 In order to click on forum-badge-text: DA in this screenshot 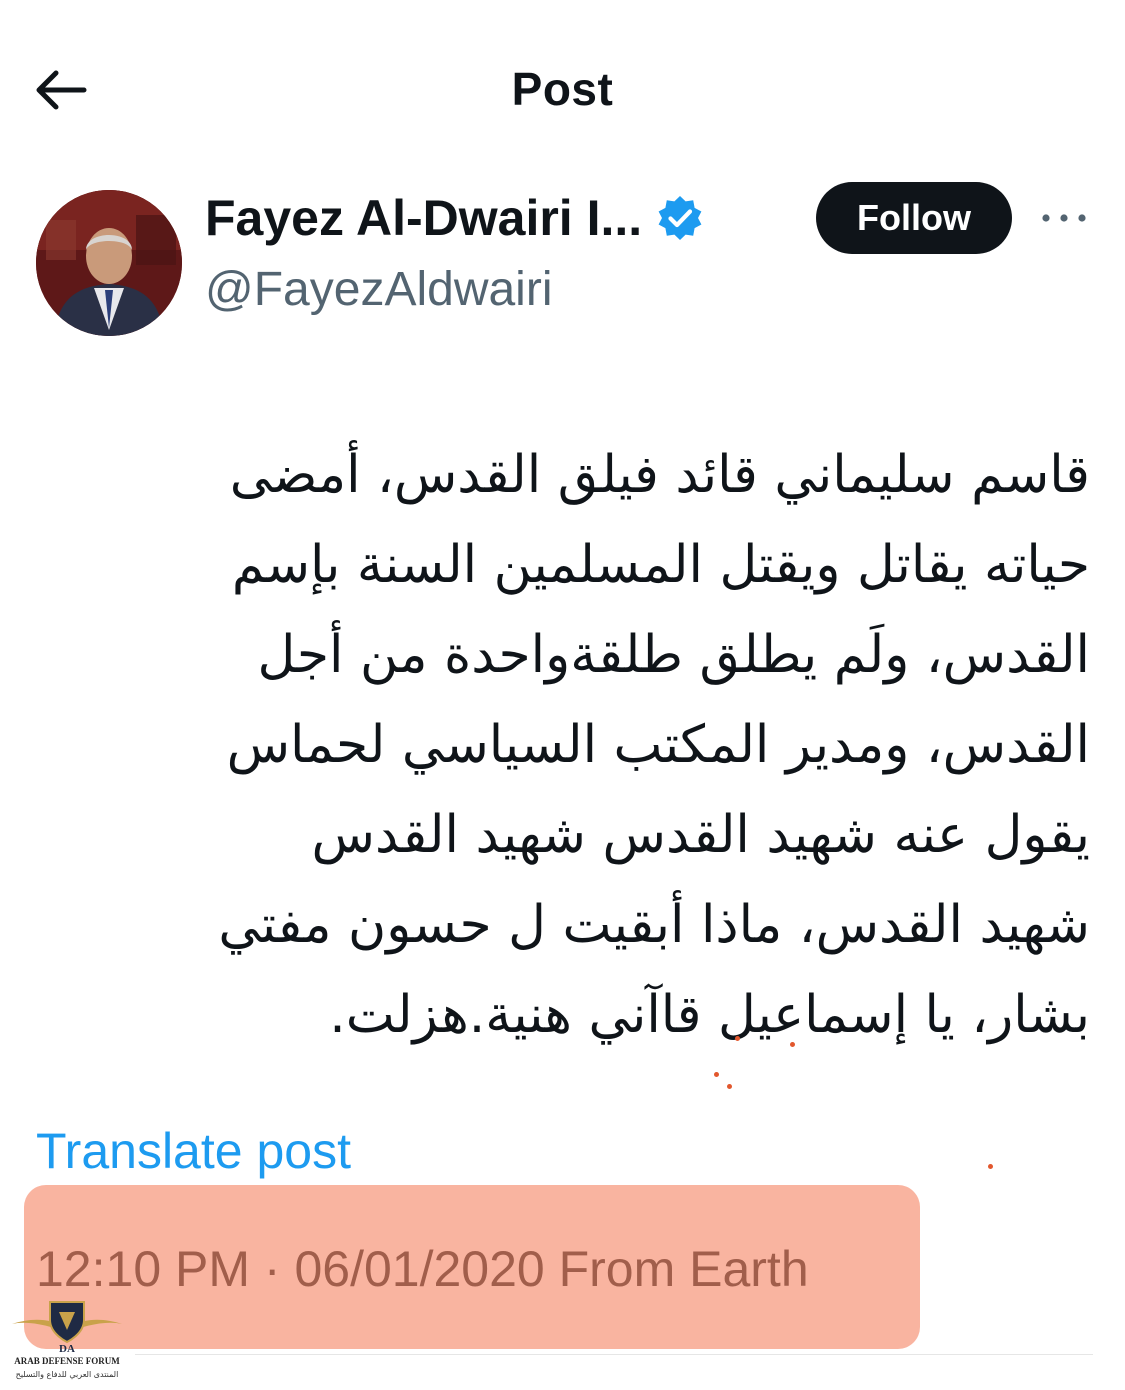, I will do `click(67, 1349)`.